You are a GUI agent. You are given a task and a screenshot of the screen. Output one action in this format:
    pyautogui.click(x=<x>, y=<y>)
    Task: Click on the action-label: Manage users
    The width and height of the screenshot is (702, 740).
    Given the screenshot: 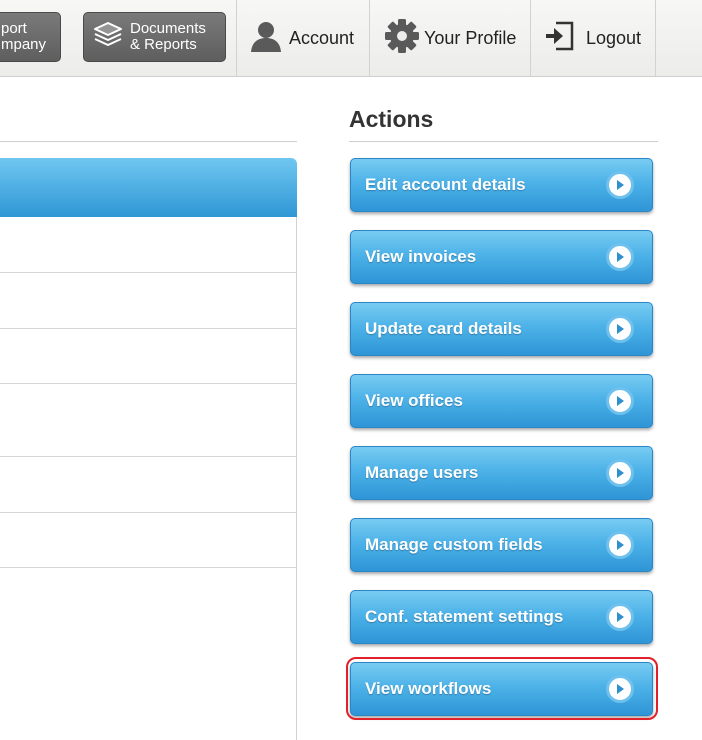 What is the action you would take?
    pyautogui.click(x=422, y=472)
    